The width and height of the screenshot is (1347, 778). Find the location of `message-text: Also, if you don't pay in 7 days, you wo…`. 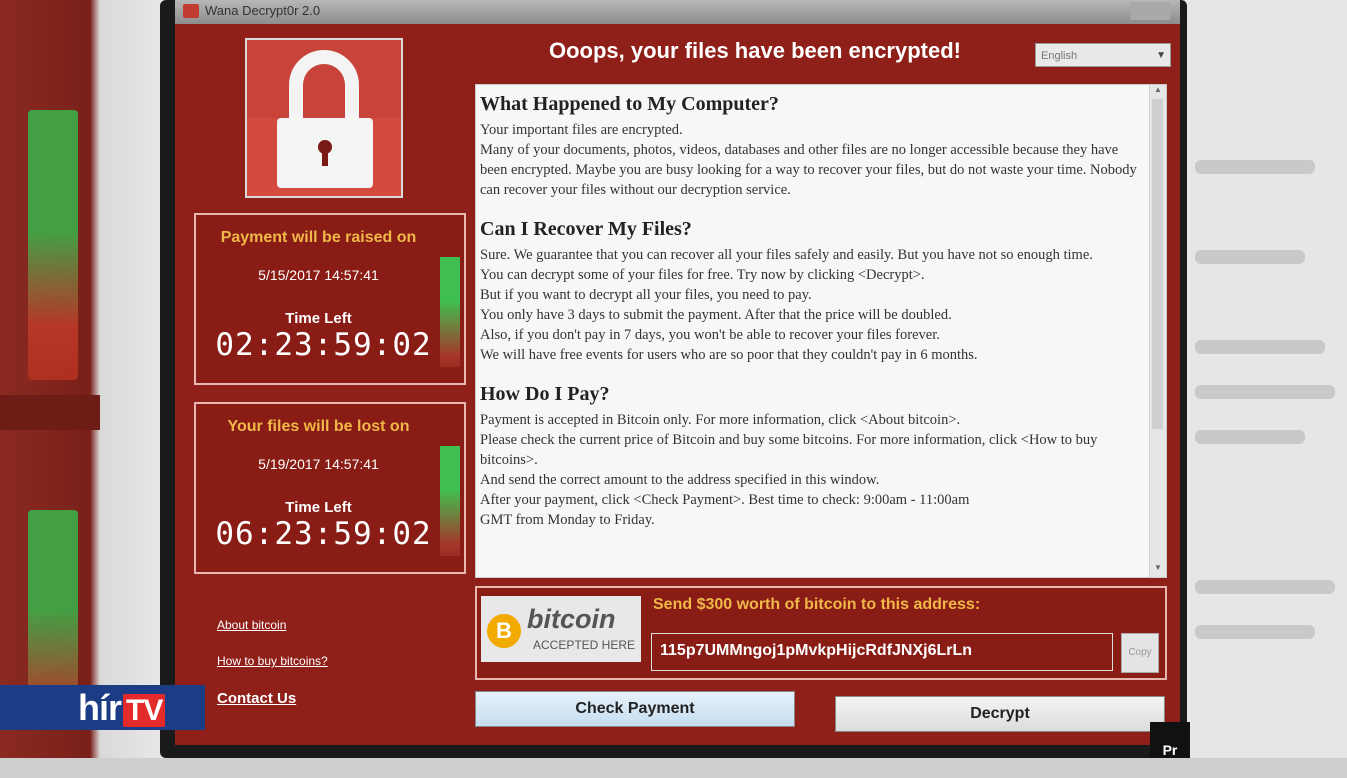

message-text: Also, if you don't pay in 7 days, you wo… is located at coordinates (710, 335).